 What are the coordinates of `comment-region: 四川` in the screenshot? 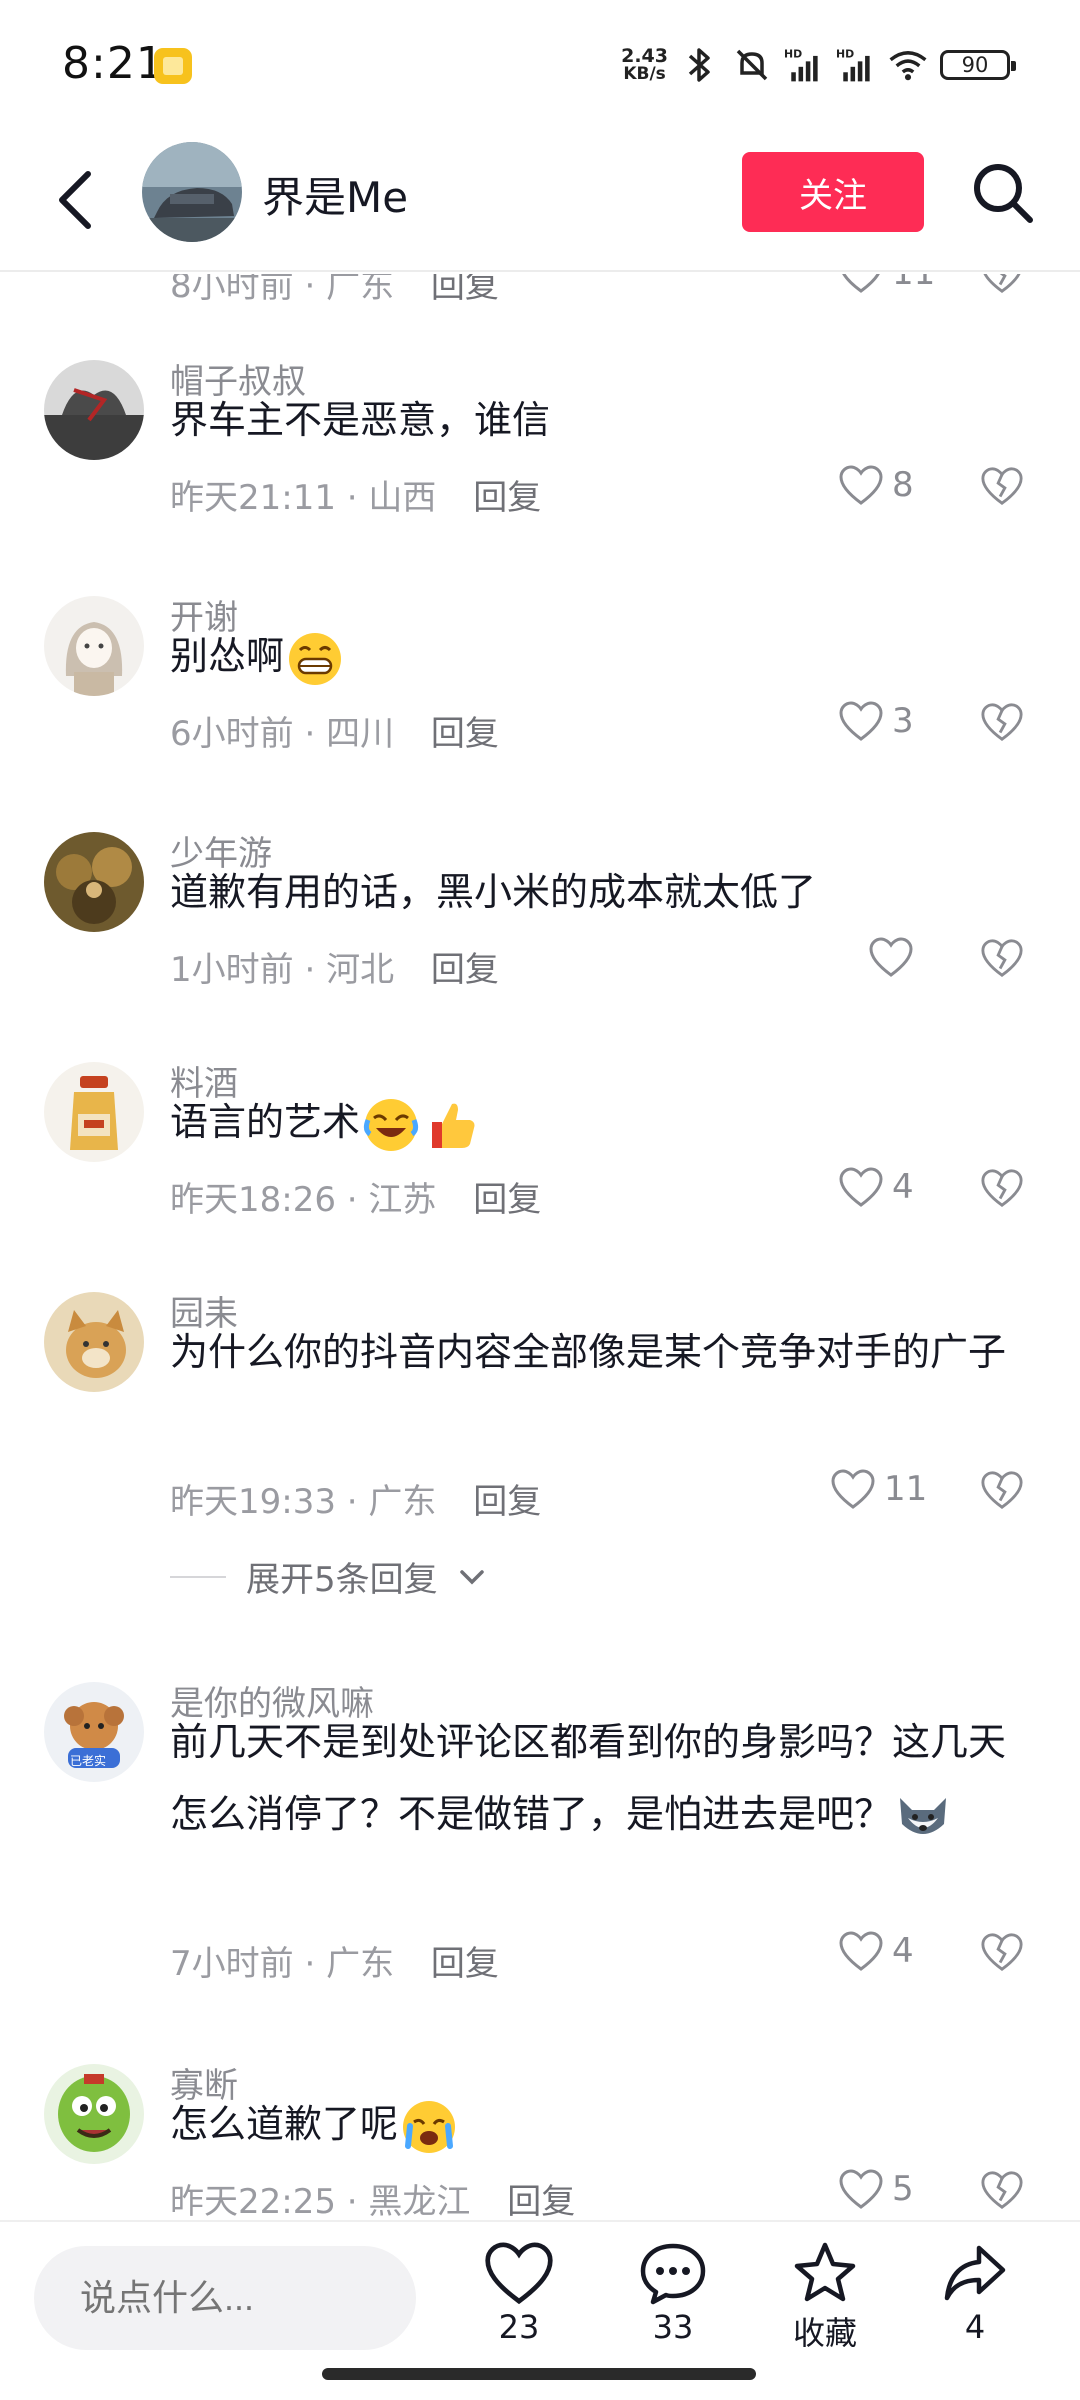 It's located at (360, 734).